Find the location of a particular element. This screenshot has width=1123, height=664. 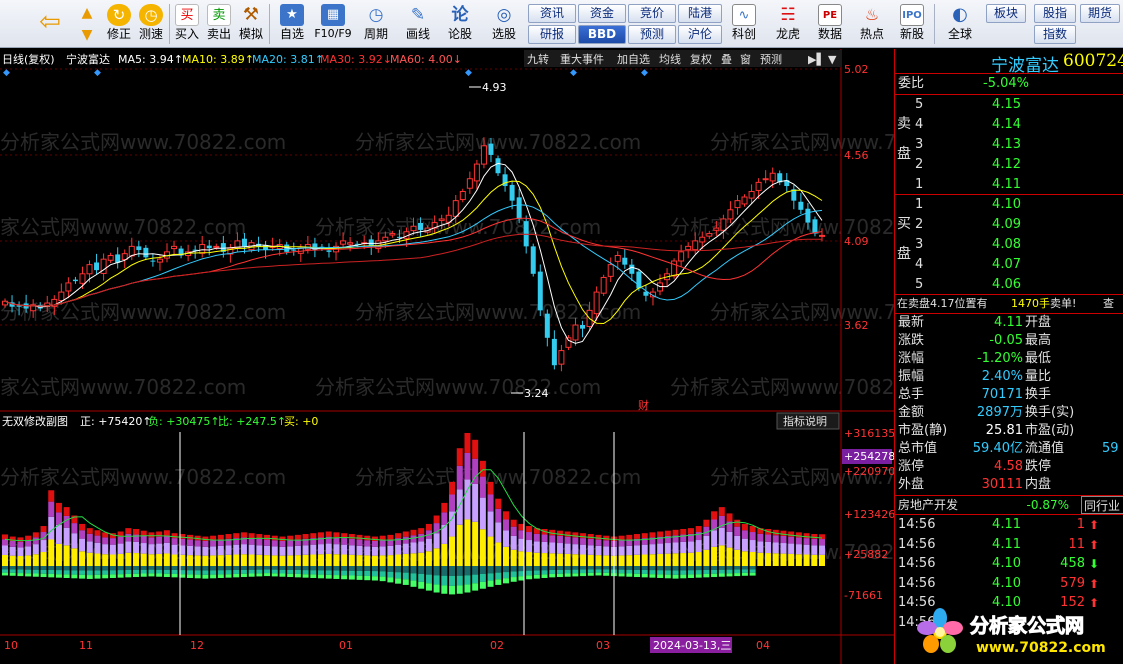

draw-line-button: ✎ 画线 is located at coordinates (418, 24).